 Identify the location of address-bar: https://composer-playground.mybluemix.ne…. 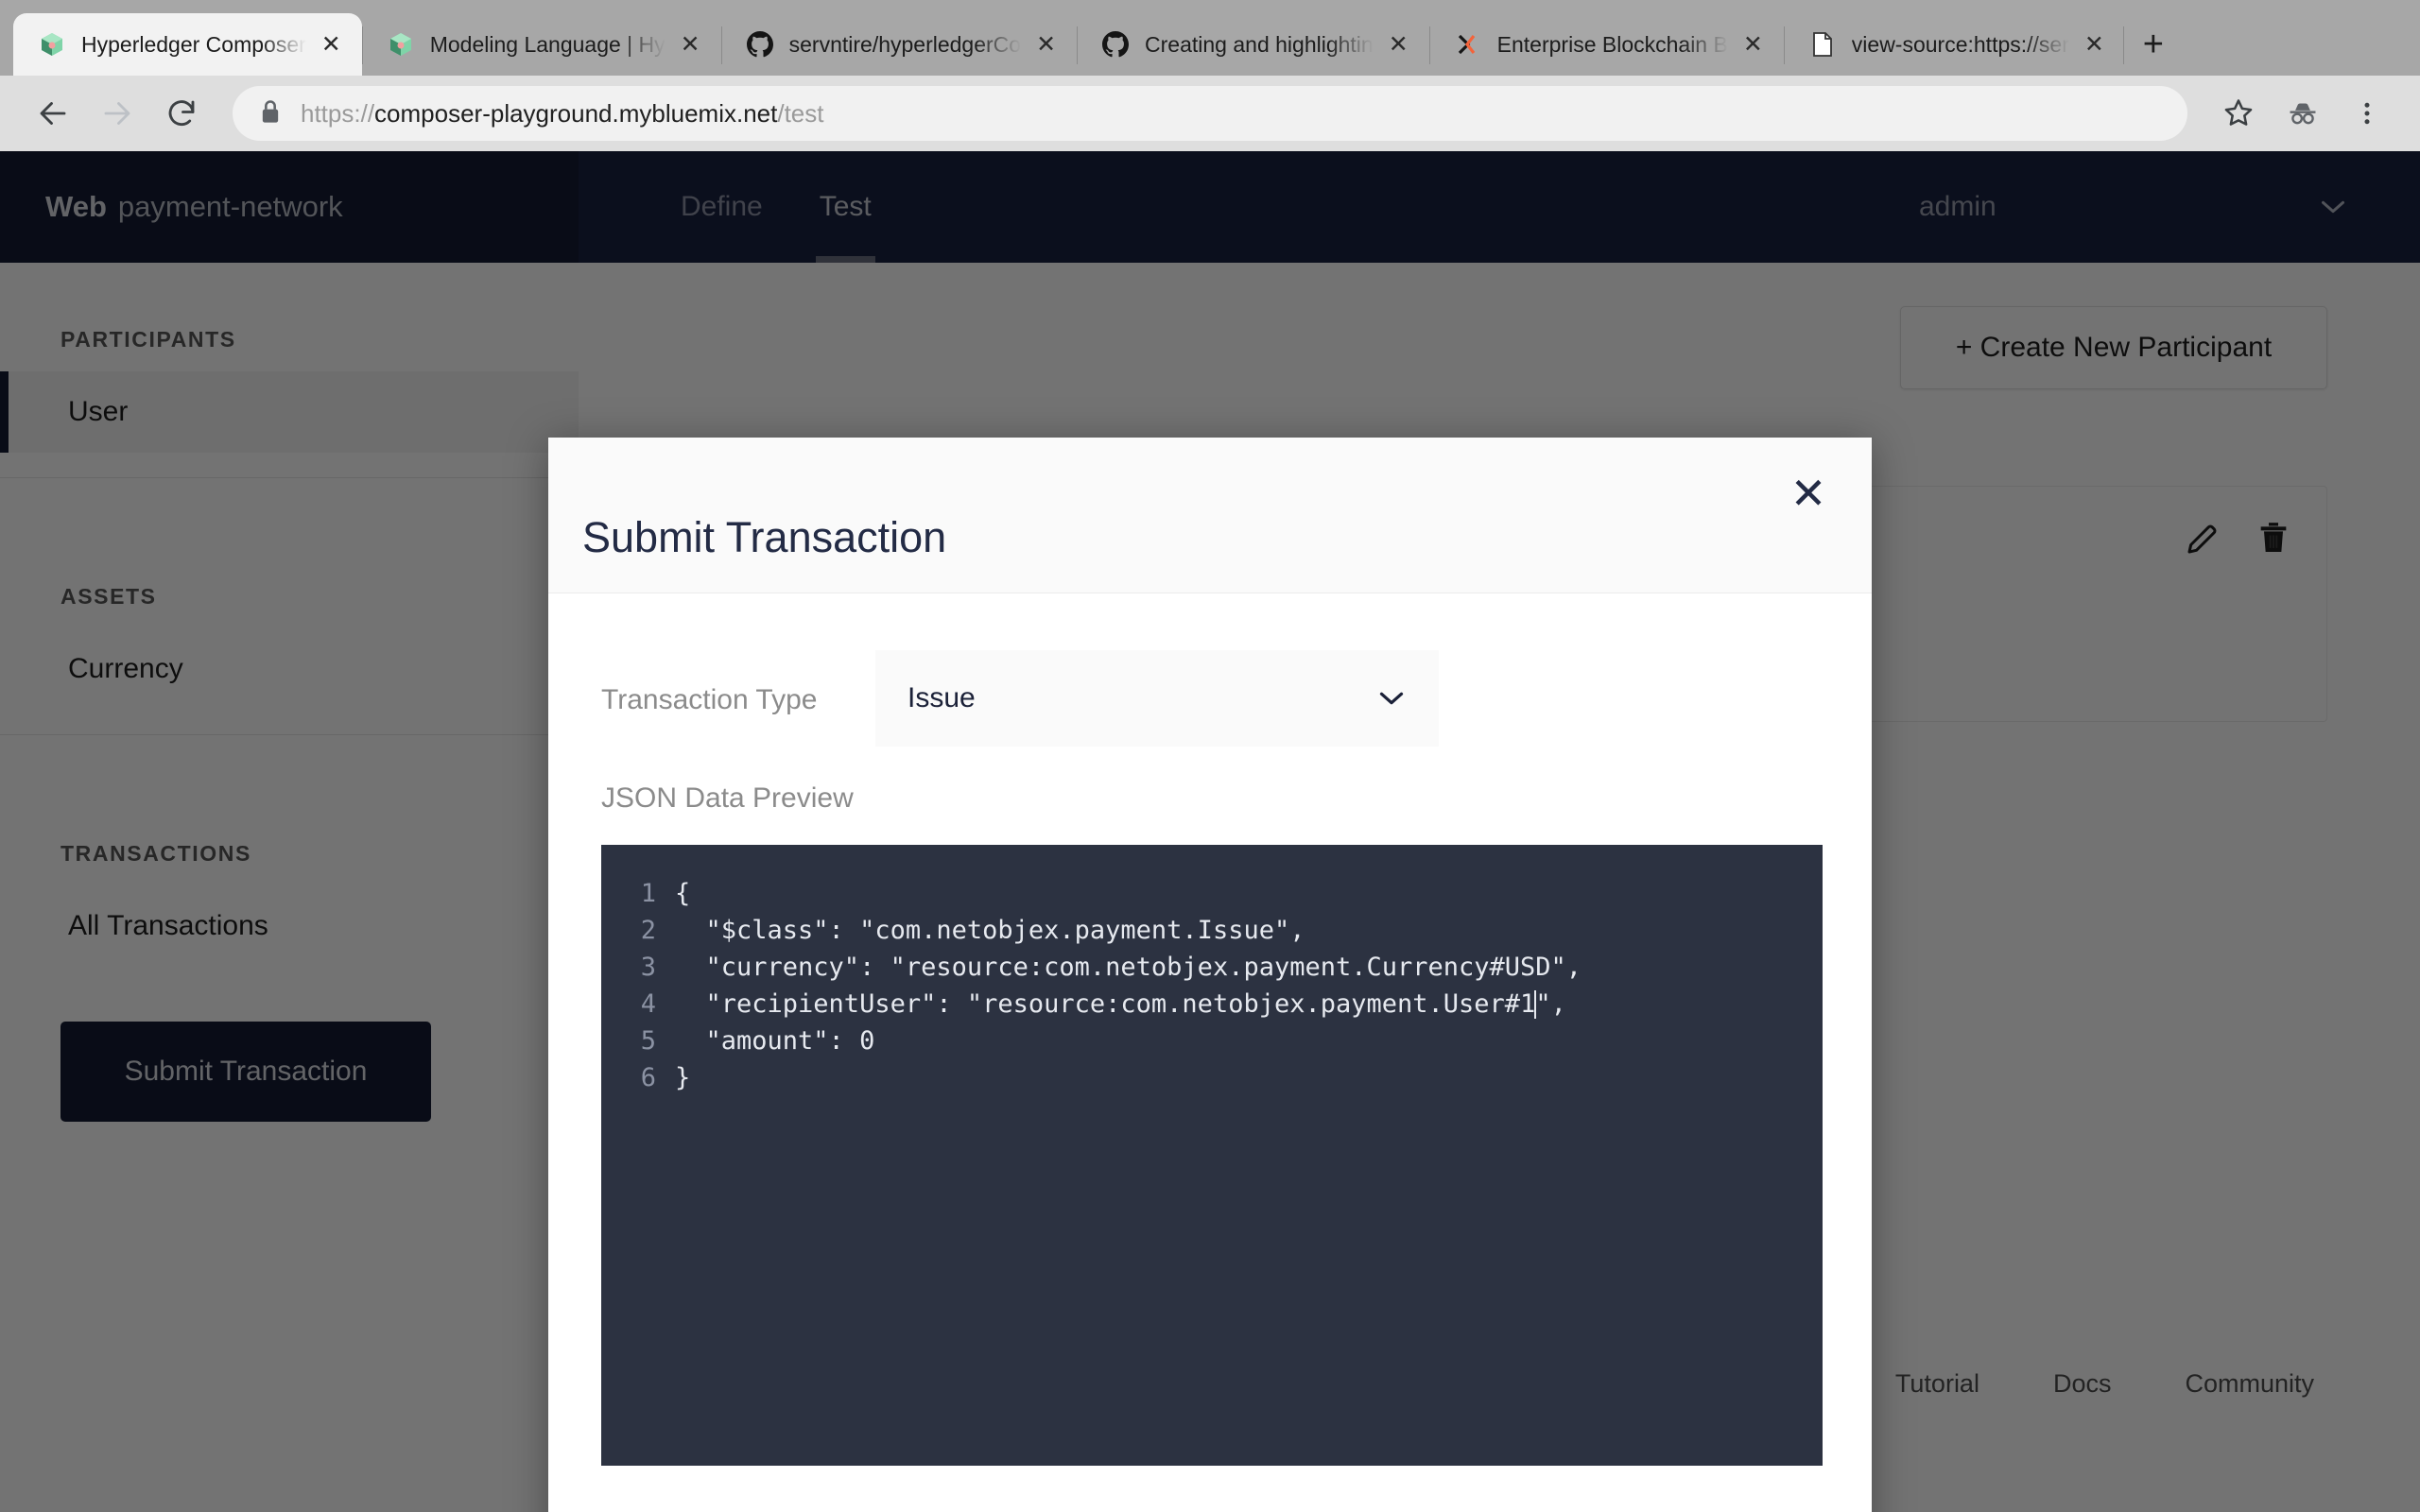
(1210, 113).